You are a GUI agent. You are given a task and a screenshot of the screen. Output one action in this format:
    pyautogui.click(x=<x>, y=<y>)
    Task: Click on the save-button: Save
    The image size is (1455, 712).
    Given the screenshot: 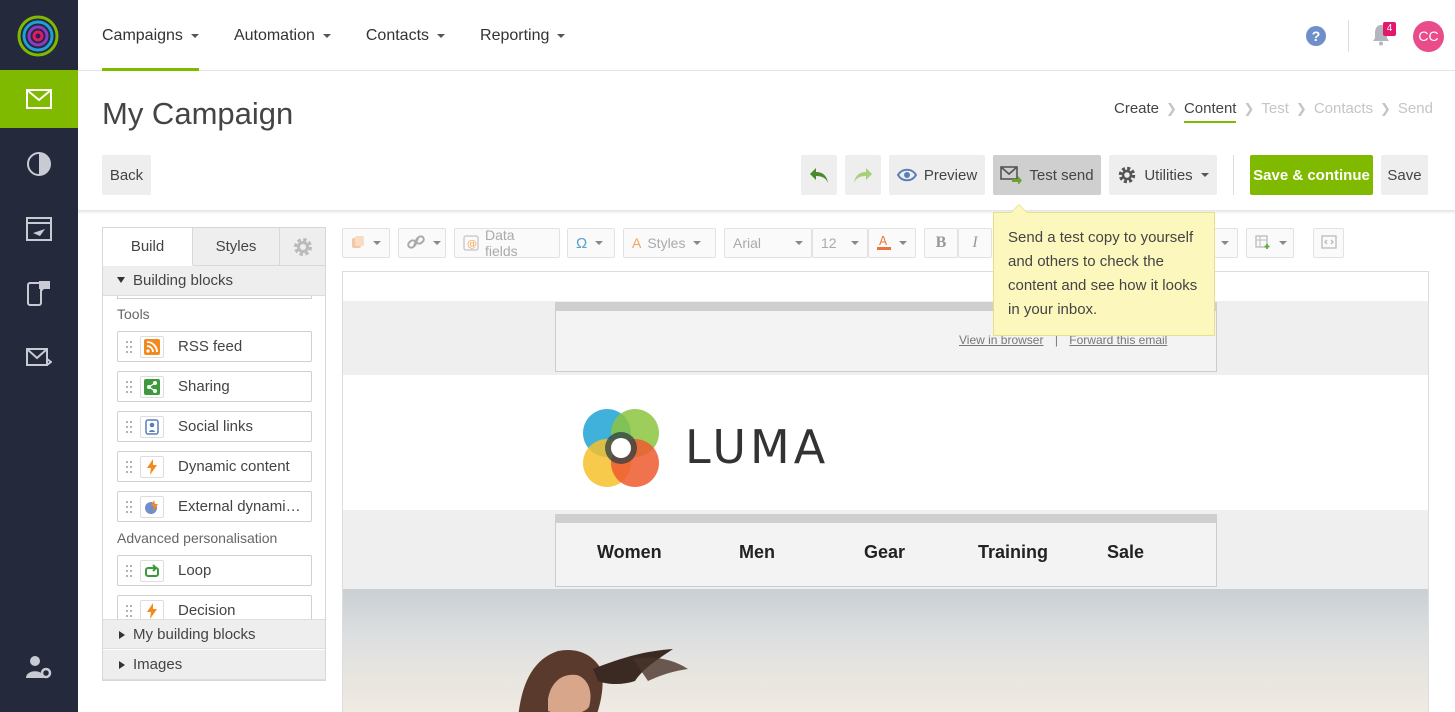 What is the action you would take?
    pyautogui.click(x=1404, y=175)
    